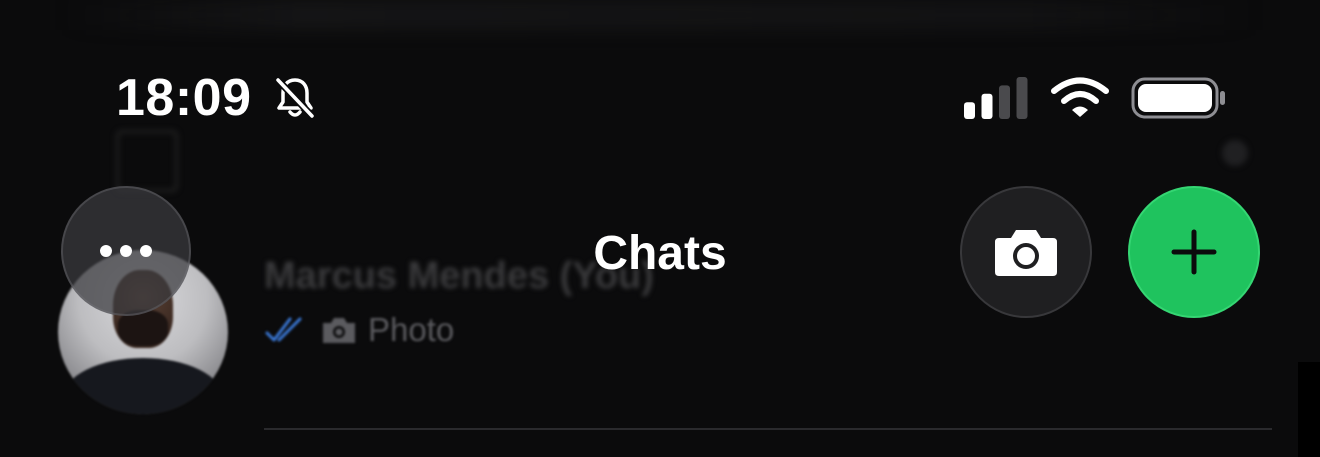  What do you see at coordinates (1178, 98) in the screenshot?
I see `battery-icon` at bounding box center [1178, 98].